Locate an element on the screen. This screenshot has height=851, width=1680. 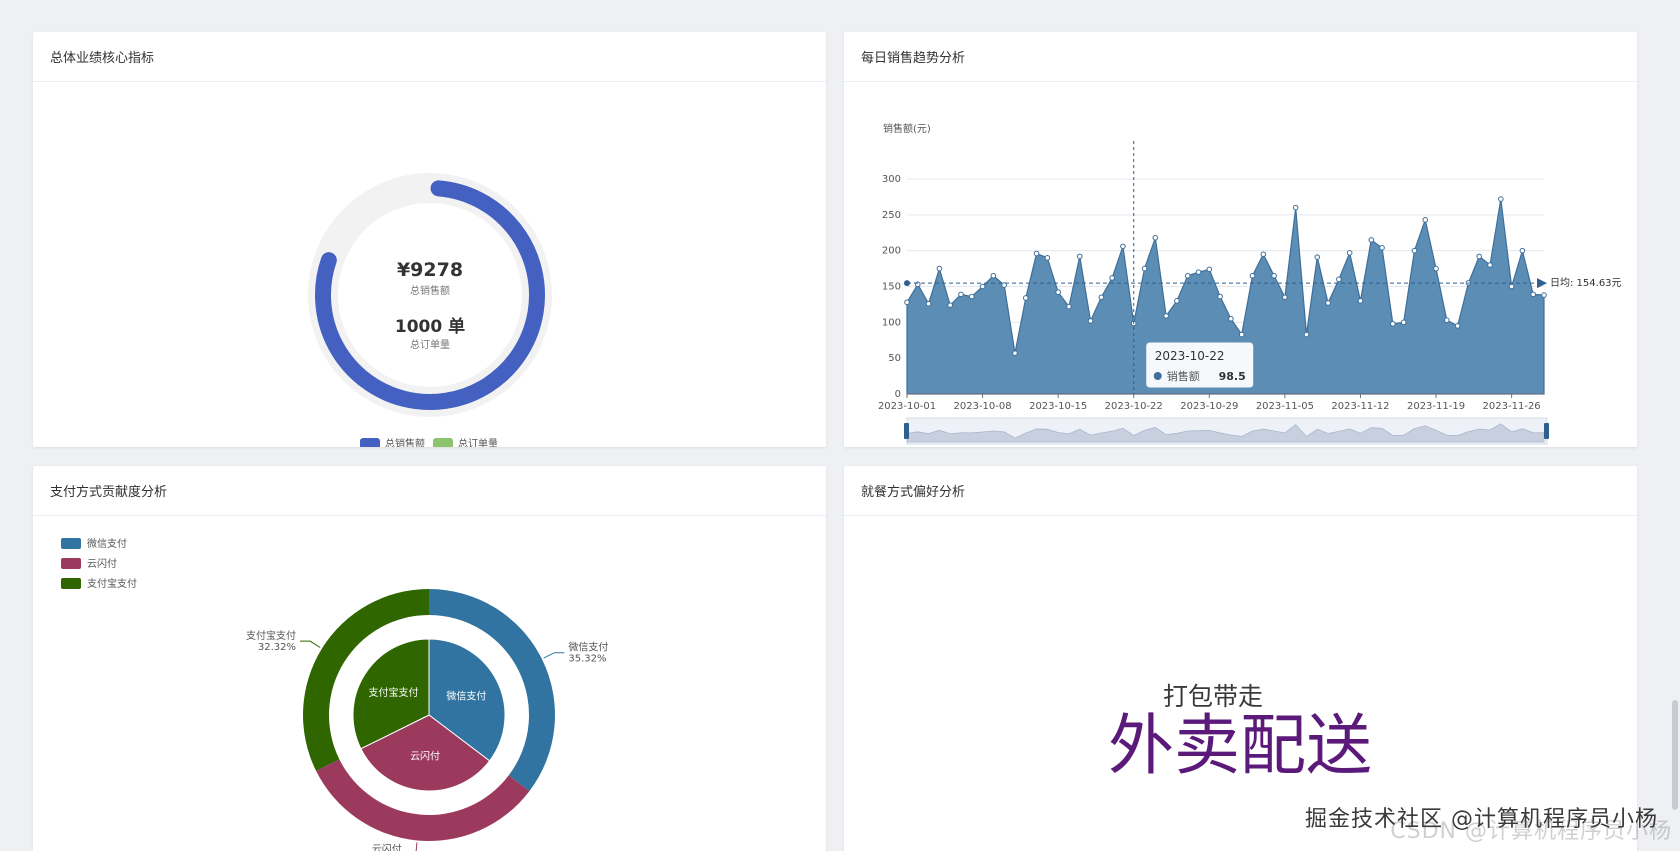
trend-x-tick-label: 2023-11-05 is located at coordinates (1285, 406).